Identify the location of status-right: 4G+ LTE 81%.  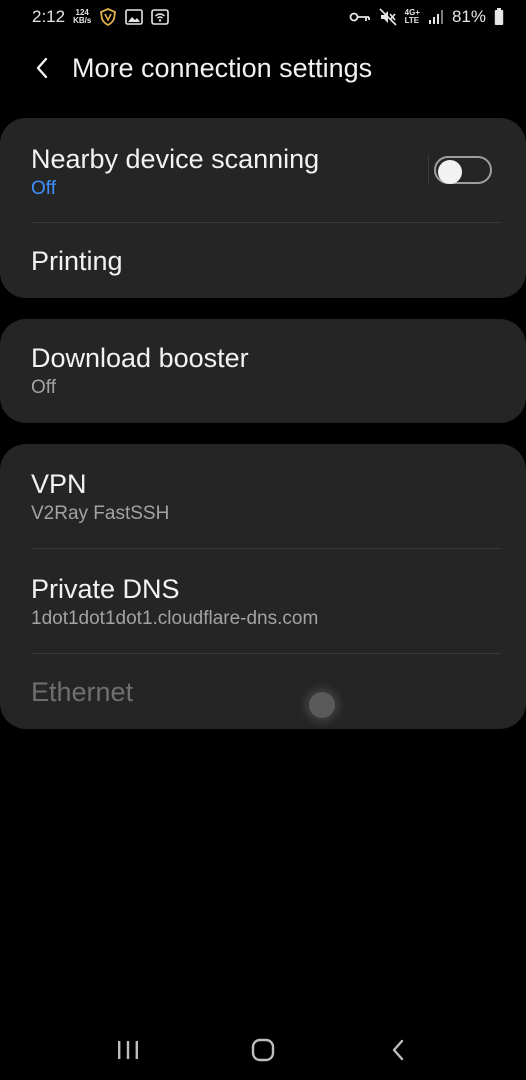
(426, 17).